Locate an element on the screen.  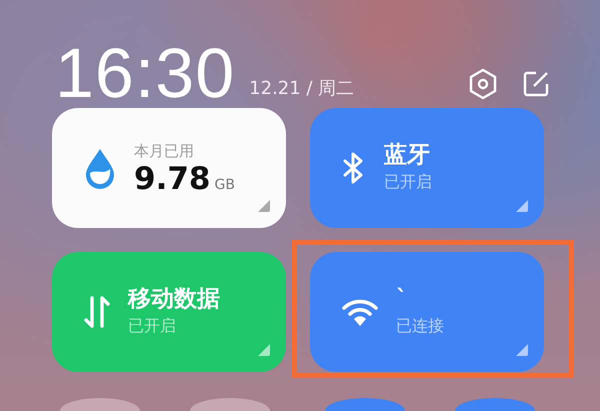
tile-title: 蓝牙 is located at coordinates (407, 156).